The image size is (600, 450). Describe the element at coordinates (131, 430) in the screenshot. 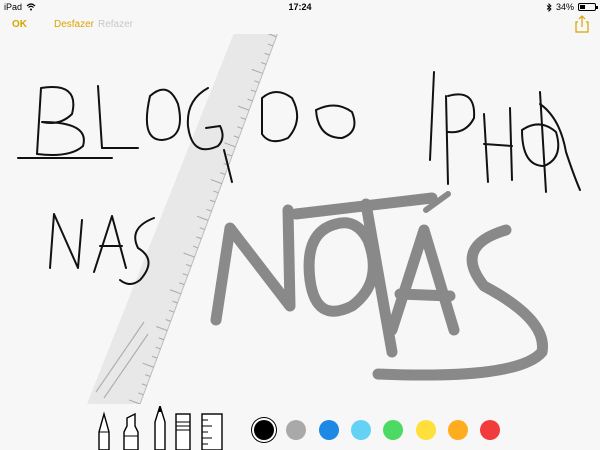

I see `marker-tool` at that location.